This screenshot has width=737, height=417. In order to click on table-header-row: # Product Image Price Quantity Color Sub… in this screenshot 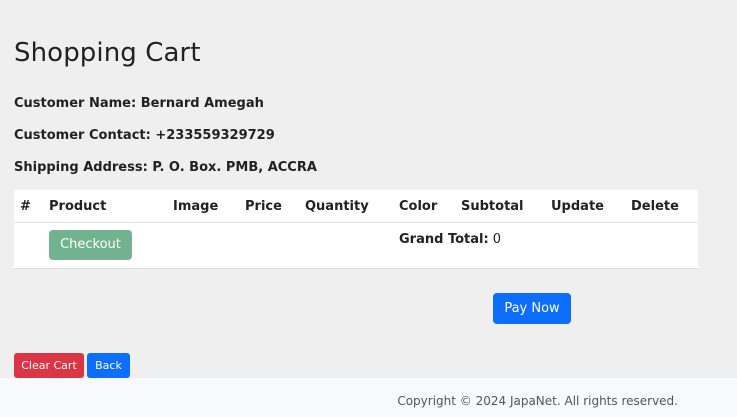, I will do `click(356, 206)`.